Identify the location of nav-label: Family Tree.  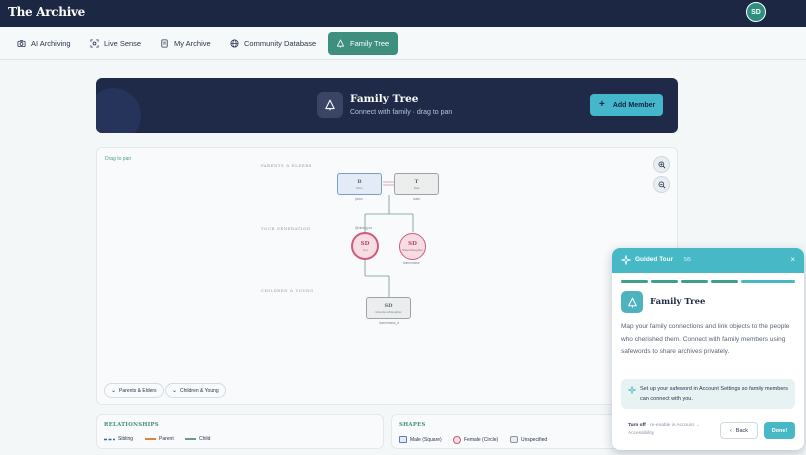
(370, 43).